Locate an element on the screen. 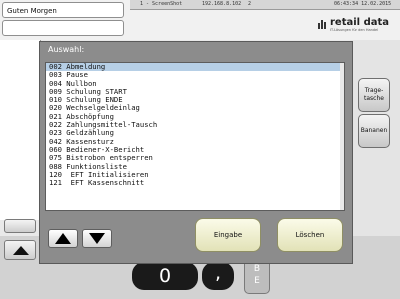 This screenshot has width=400, height=299. status-terminal: 2 is located at coordinates (250, 4).